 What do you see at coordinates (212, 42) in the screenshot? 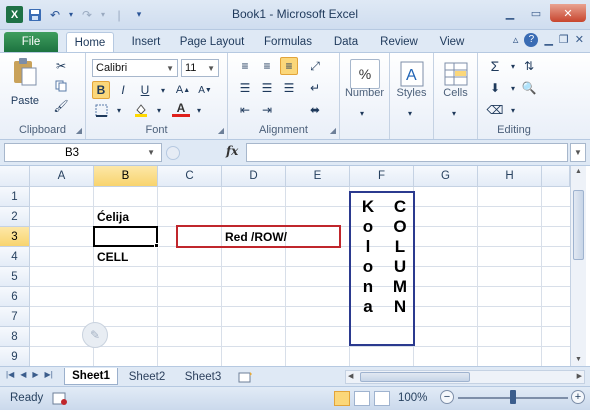
I see `tab-page-layout: Page Layout` at bounding box center [212, 42].